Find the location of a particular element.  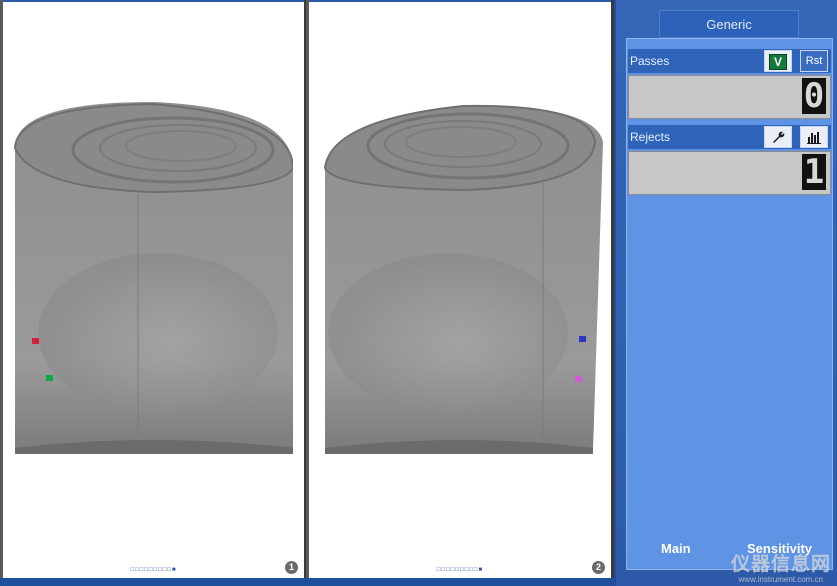

page-number-badge: 2 is located at coordinates (598, 567).